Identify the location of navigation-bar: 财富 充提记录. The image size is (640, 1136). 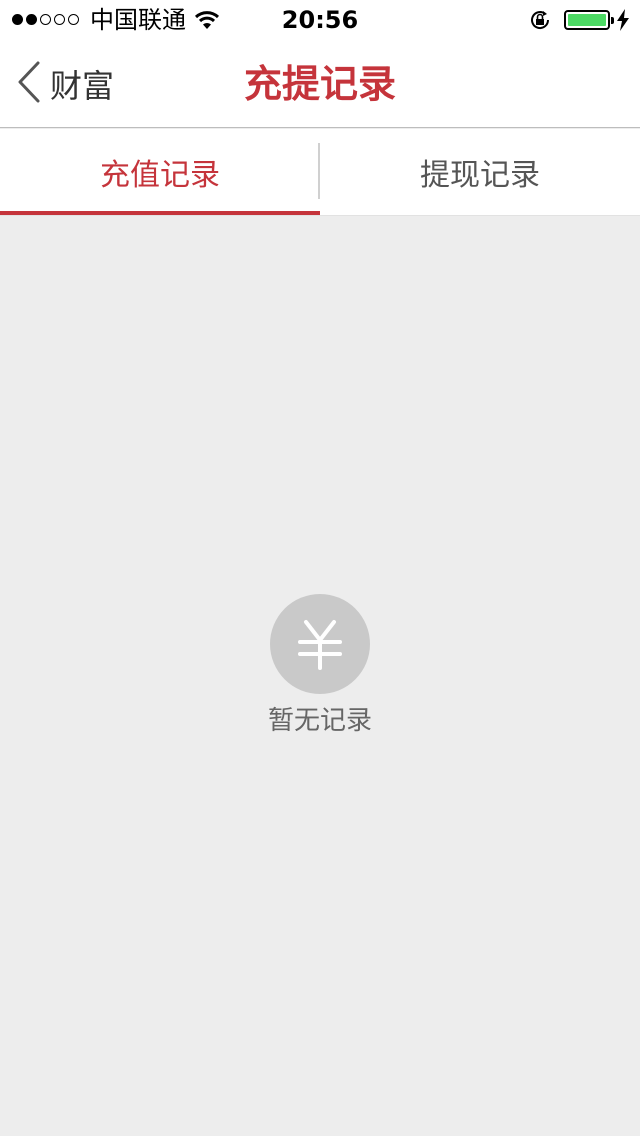
(320, 84).